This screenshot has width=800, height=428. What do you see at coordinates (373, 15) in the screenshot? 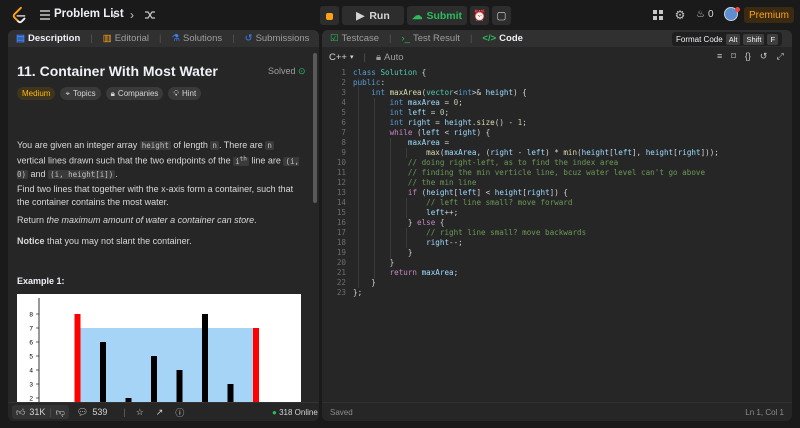
I see `run-button: ▶ Run` at bounding box center [373, 15].